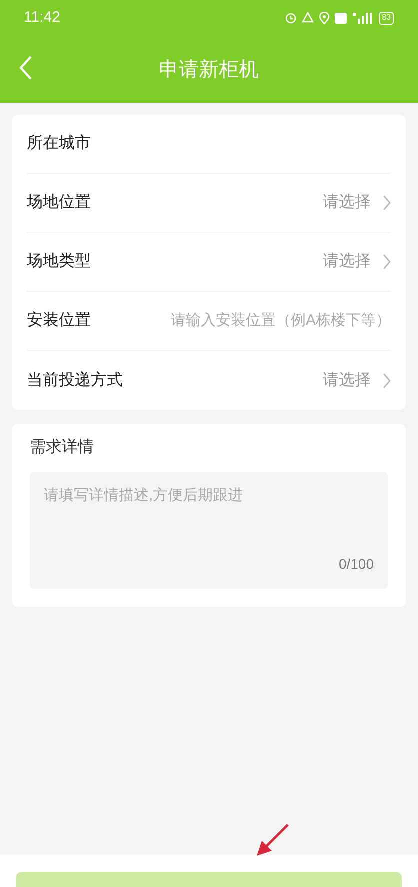  I want to click on back-icon, so click(26, 68).